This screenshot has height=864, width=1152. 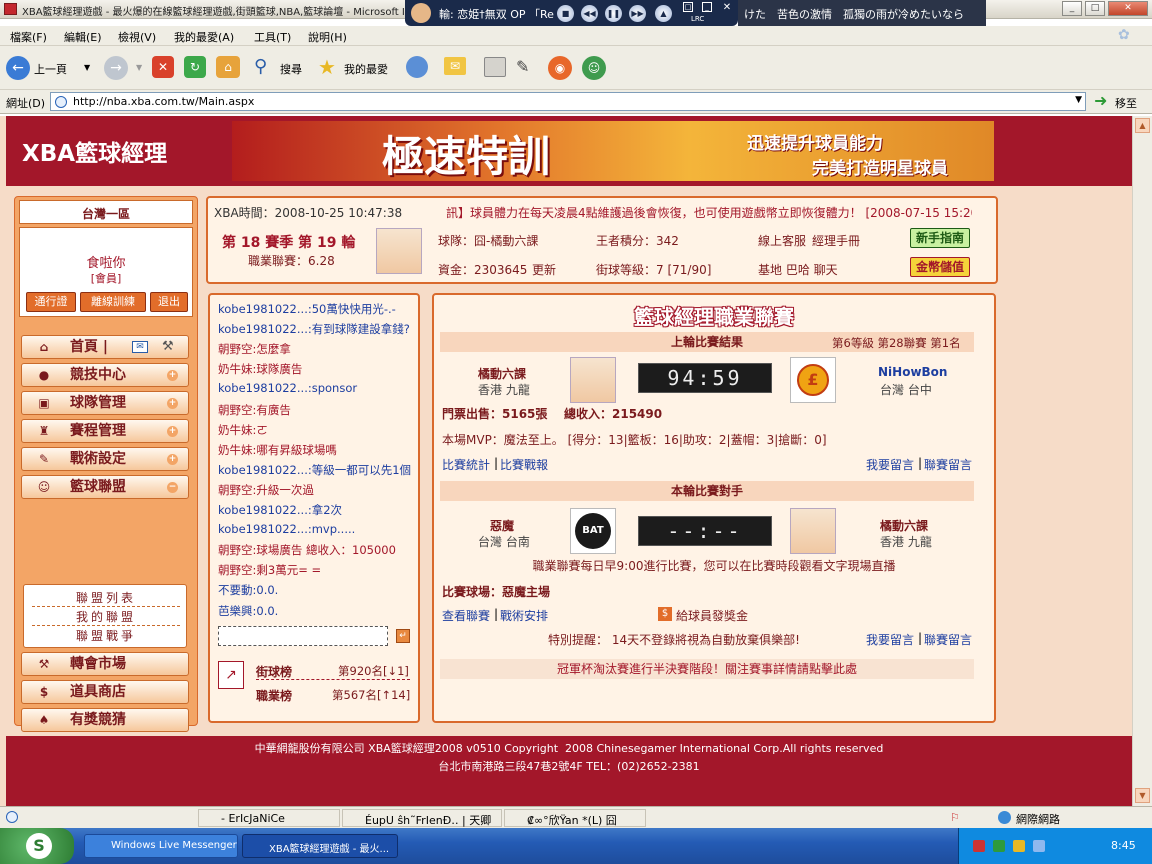 I want to click on minimize-button: _, so click(x=1072, y=8).